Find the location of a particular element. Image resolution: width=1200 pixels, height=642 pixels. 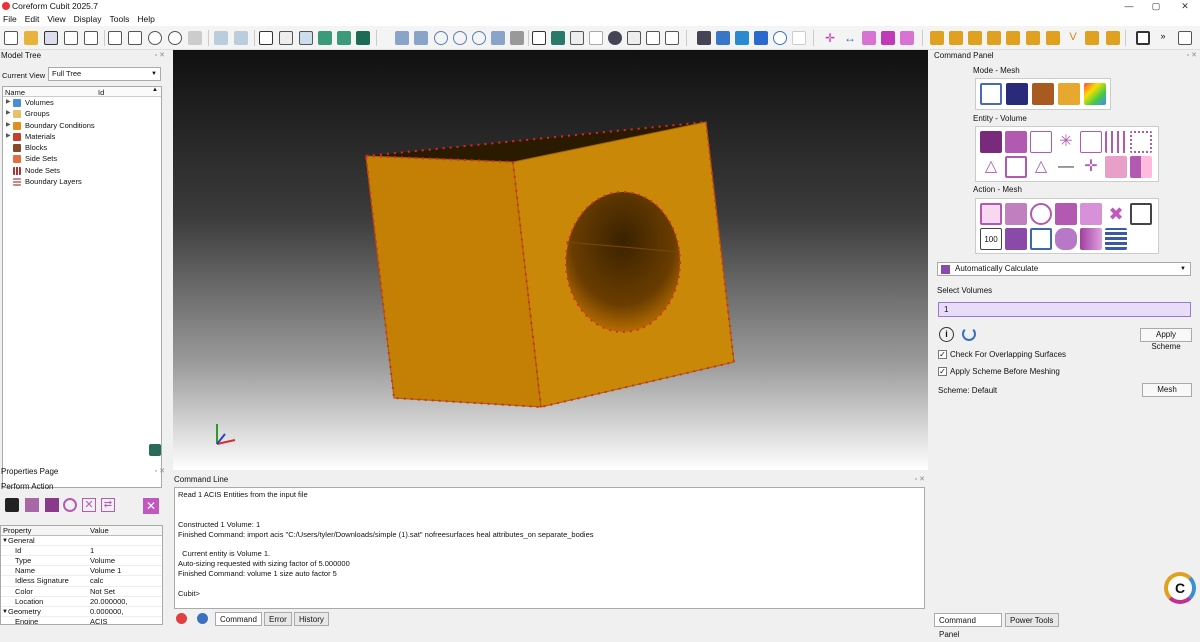

select-volumes-input: 1 is located at coordinates (1064, 309).